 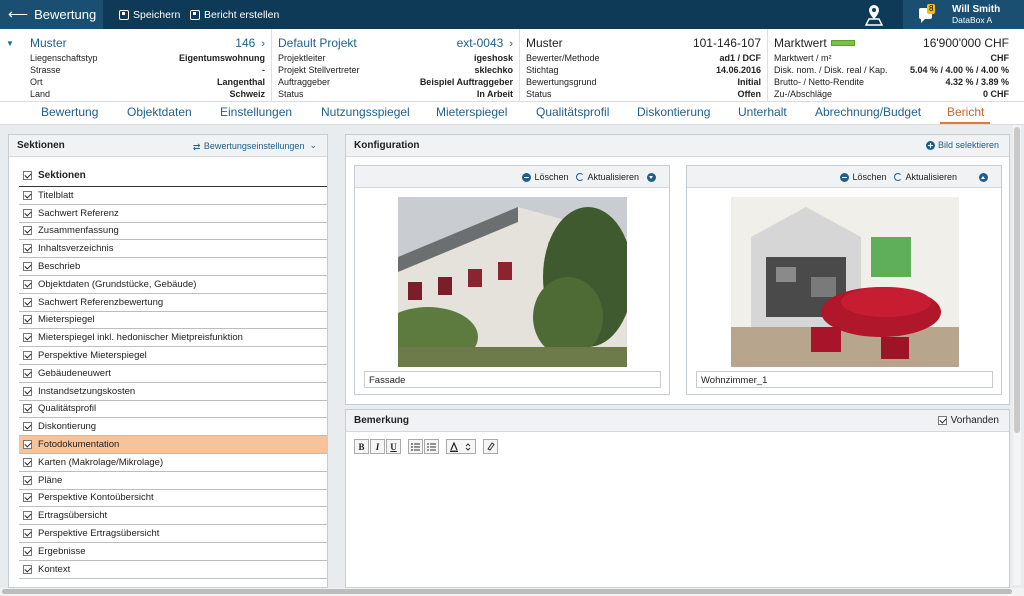 I want to click on sections-title: Sektionen, so click(x=41, y=145).